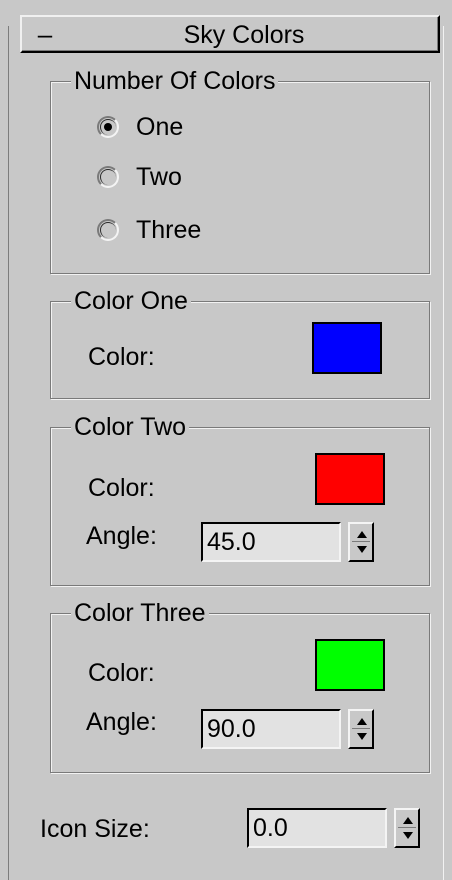 The height and width of the screenshot is (880, 452). I want to click on color-one-swatch, so click(347, 348).